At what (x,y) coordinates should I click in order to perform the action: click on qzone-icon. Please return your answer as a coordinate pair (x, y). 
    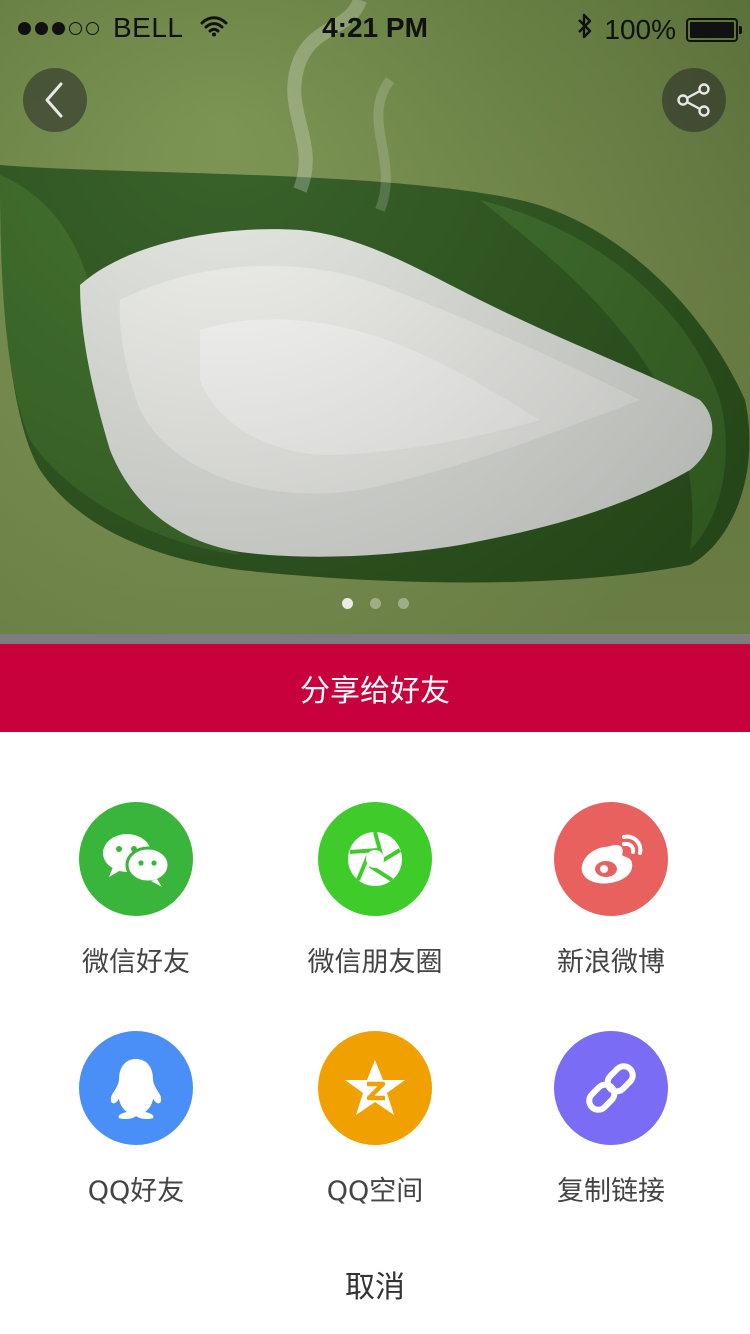
    Looking at the image, I should click on (375, 1088).